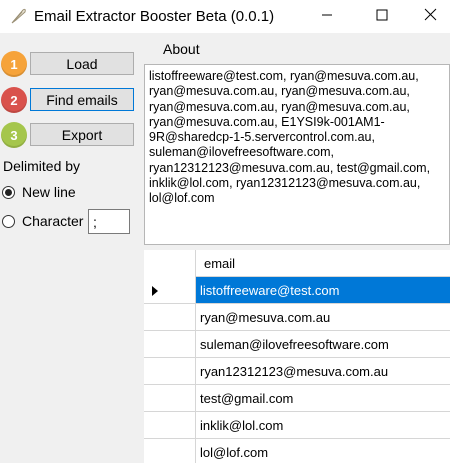  What do you see at coordinates (42, 166) in the screenshot?
I see `delimited-by-label: Delimited by` at bounding box center [42, 166].